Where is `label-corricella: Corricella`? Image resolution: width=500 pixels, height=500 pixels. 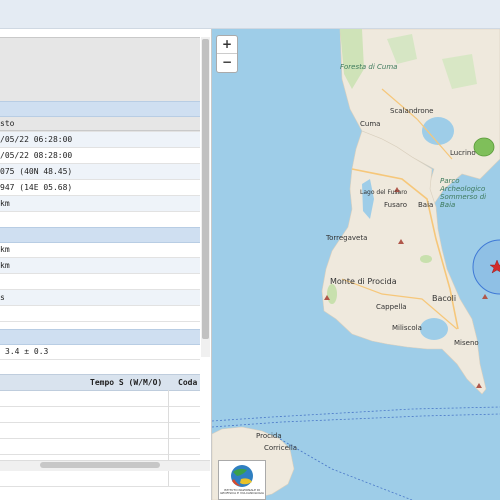
label-corricella: Corricella is located at coordinates (281, 448).